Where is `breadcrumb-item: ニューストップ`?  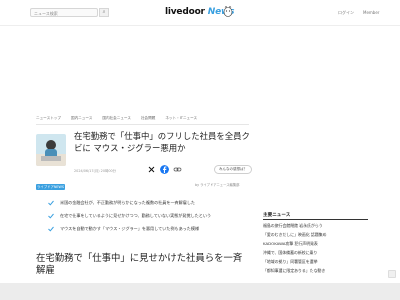 breadcrumb-item: ニューストップ is located at coordinates (48, 118).